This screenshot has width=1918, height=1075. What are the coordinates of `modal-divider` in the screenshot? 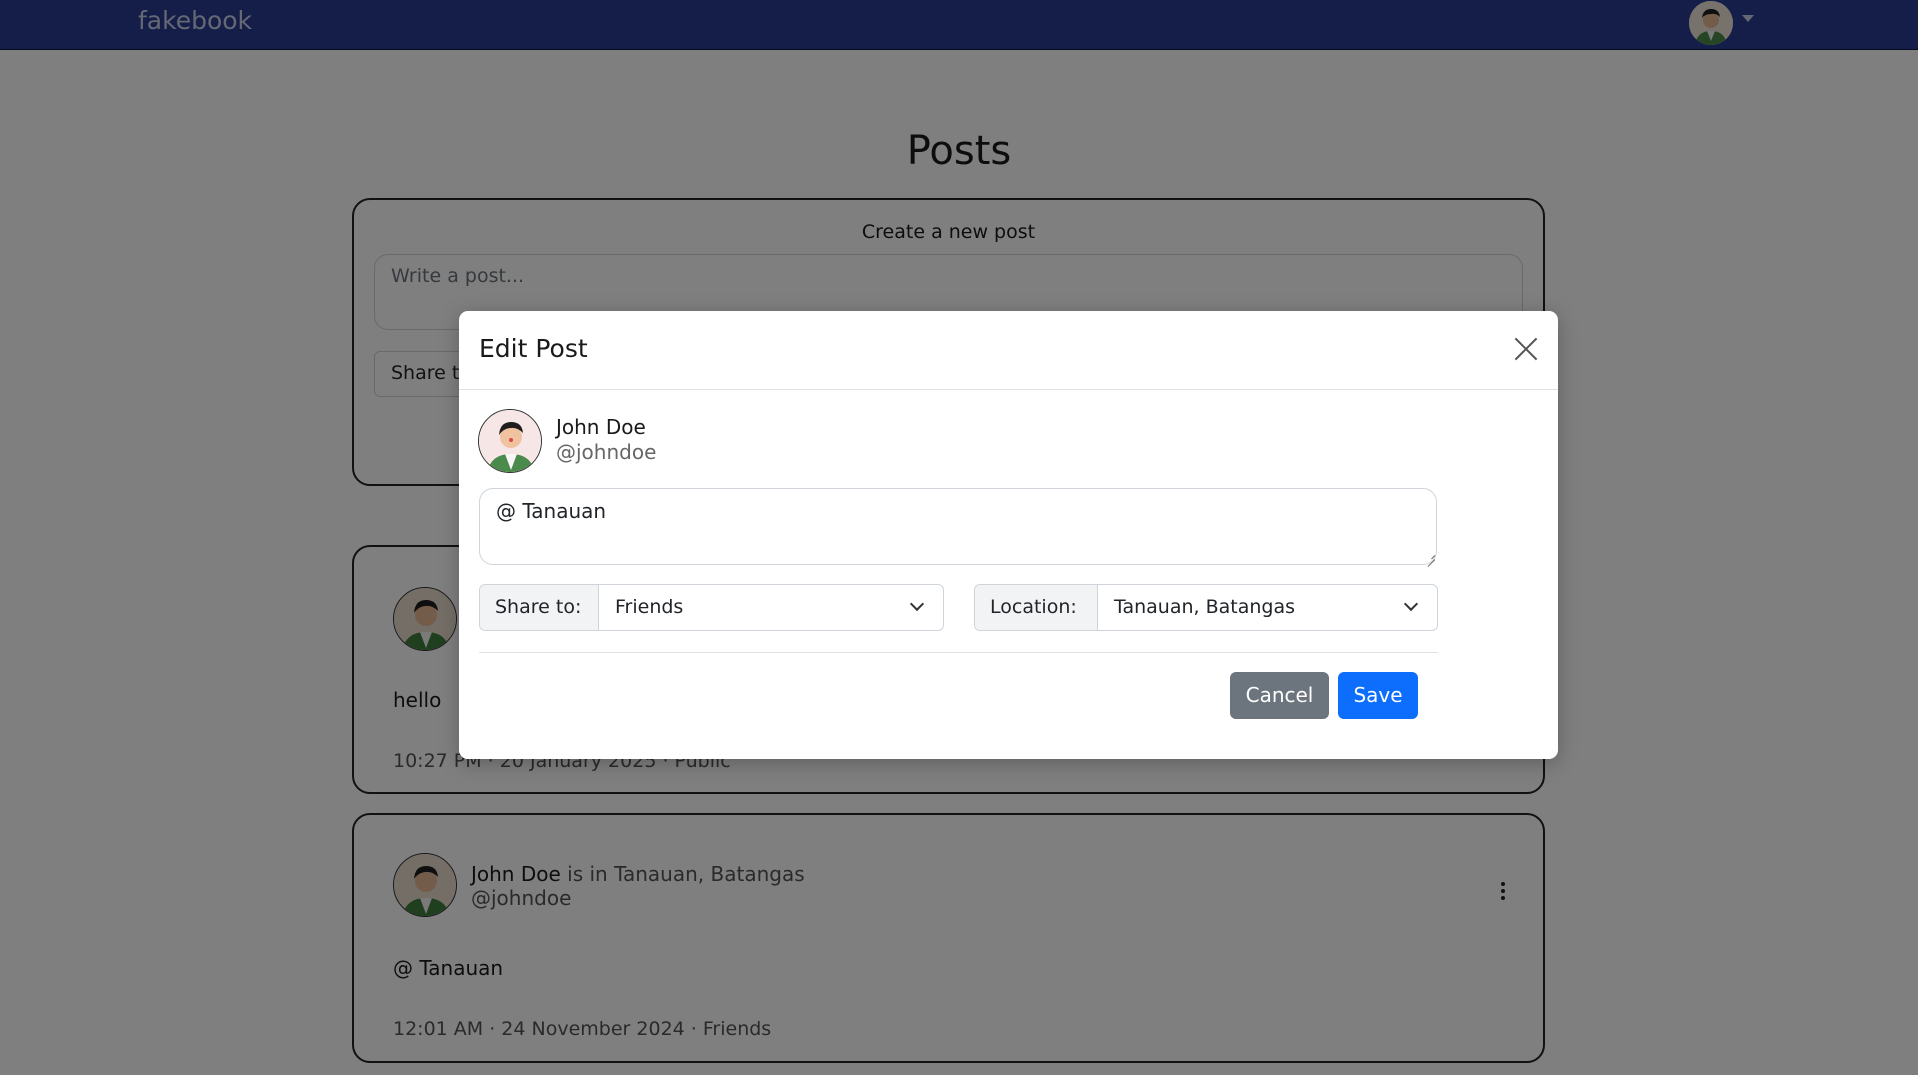 It's located at (958, 652).